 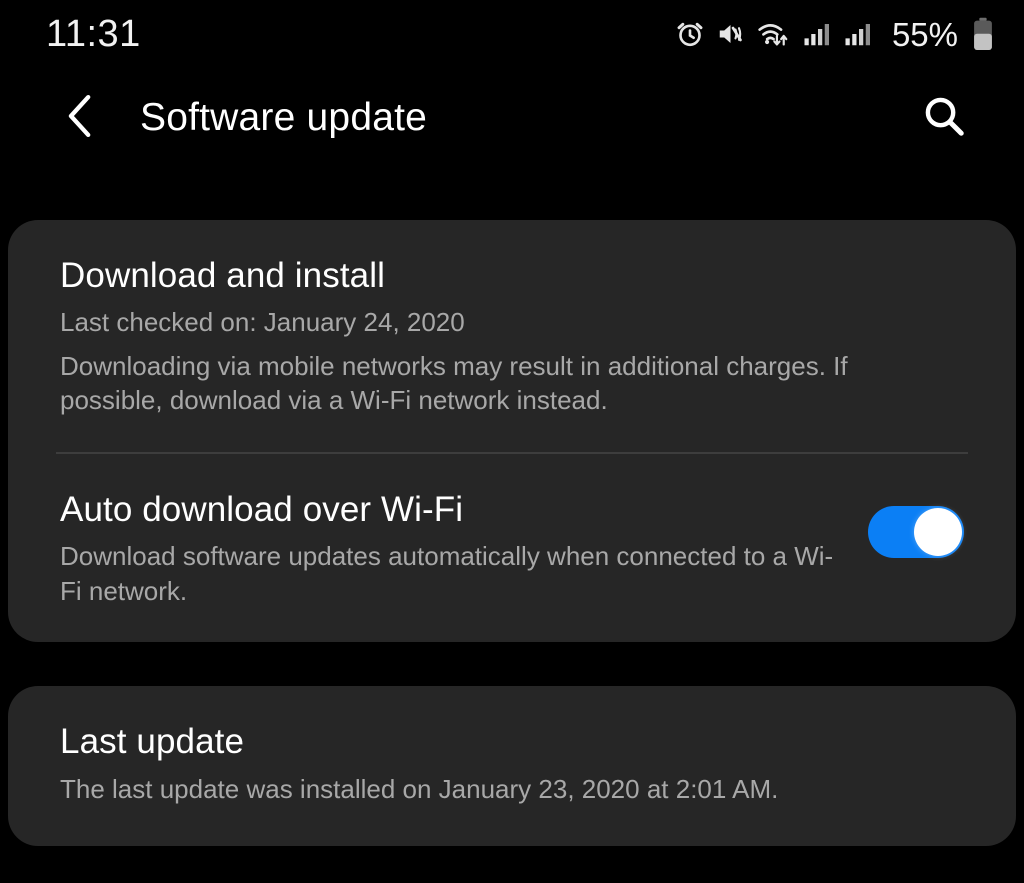 What do you see at coordinates (774, 34) in the screenshot?
I see `wifi-data-transfer-icon` at bounding box center [774, 34].